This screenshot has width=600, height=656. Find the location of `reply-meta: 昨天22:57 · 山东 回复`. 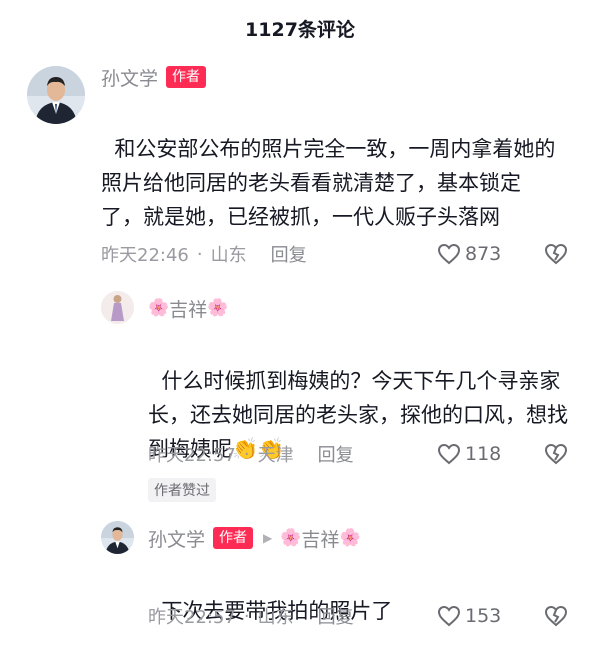

reply-meta: 昨天22:57 · 山东 回复 is located at coordinates (251, 616).